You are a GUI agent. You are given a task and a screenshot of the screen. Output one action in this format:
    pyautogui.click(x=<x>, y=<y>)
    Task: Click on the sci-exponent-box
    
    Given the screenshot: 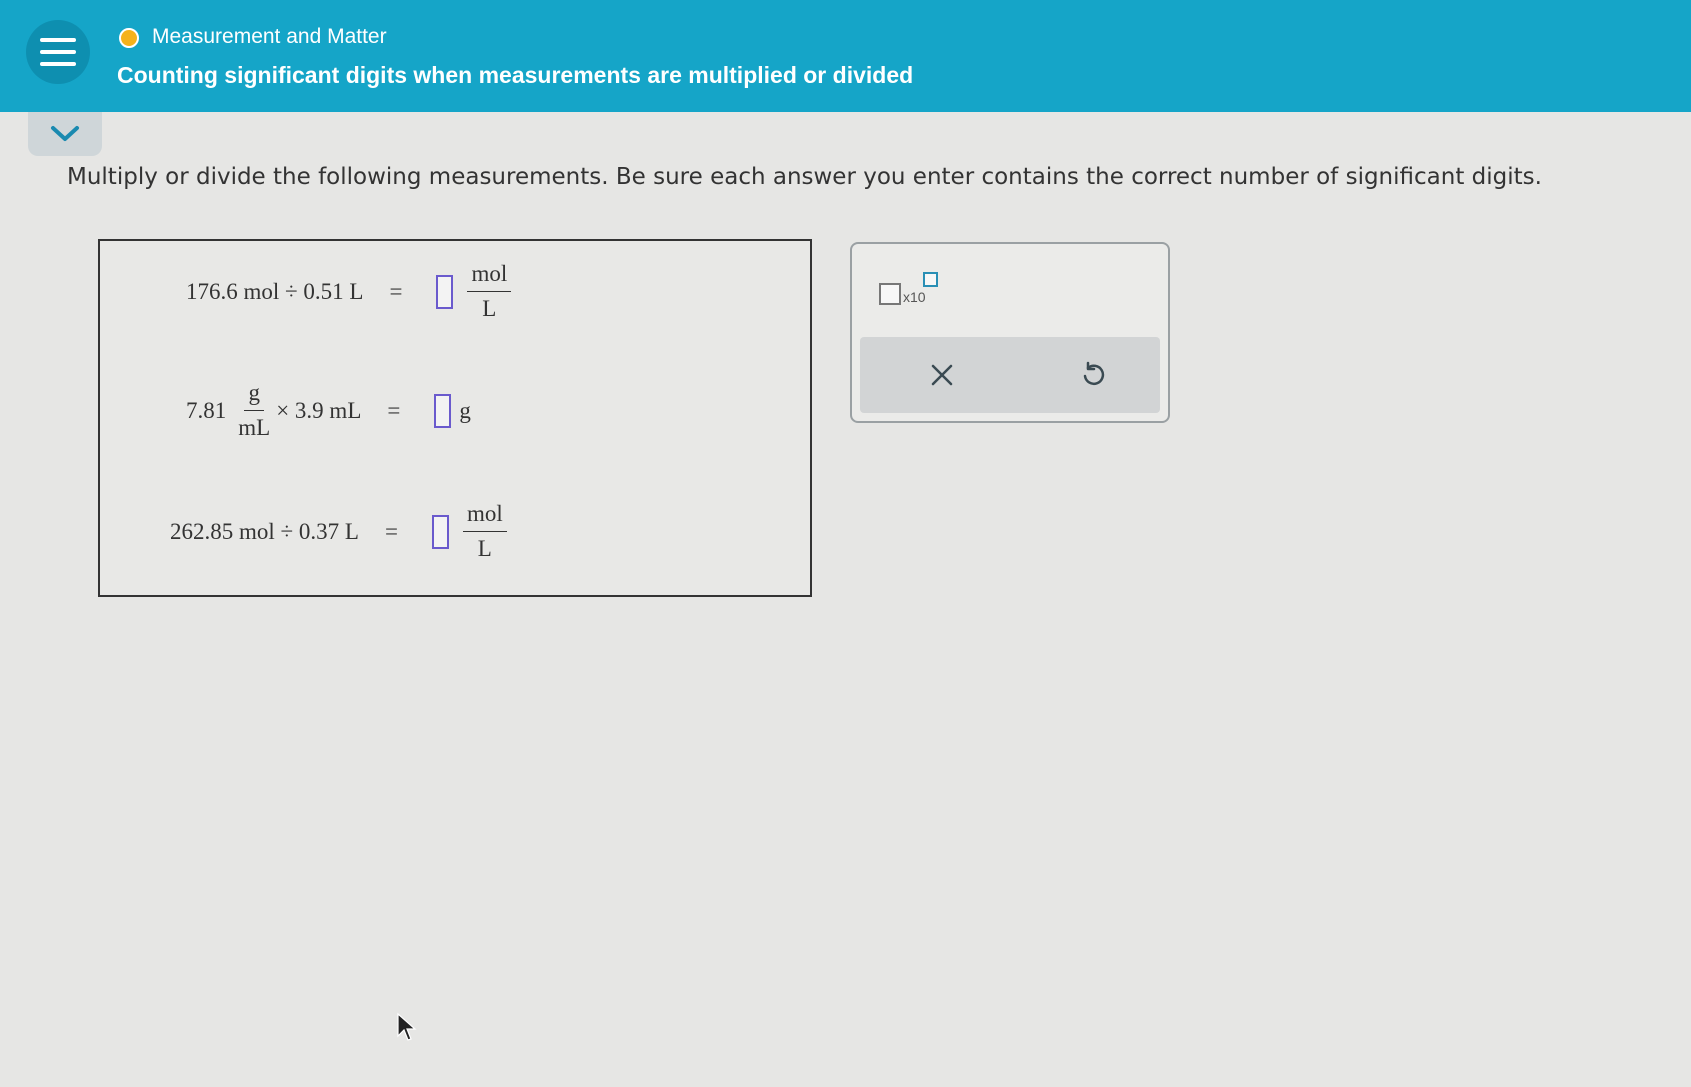 What is the action you would take?
    pyautogui.click(x=930, y=279)
    